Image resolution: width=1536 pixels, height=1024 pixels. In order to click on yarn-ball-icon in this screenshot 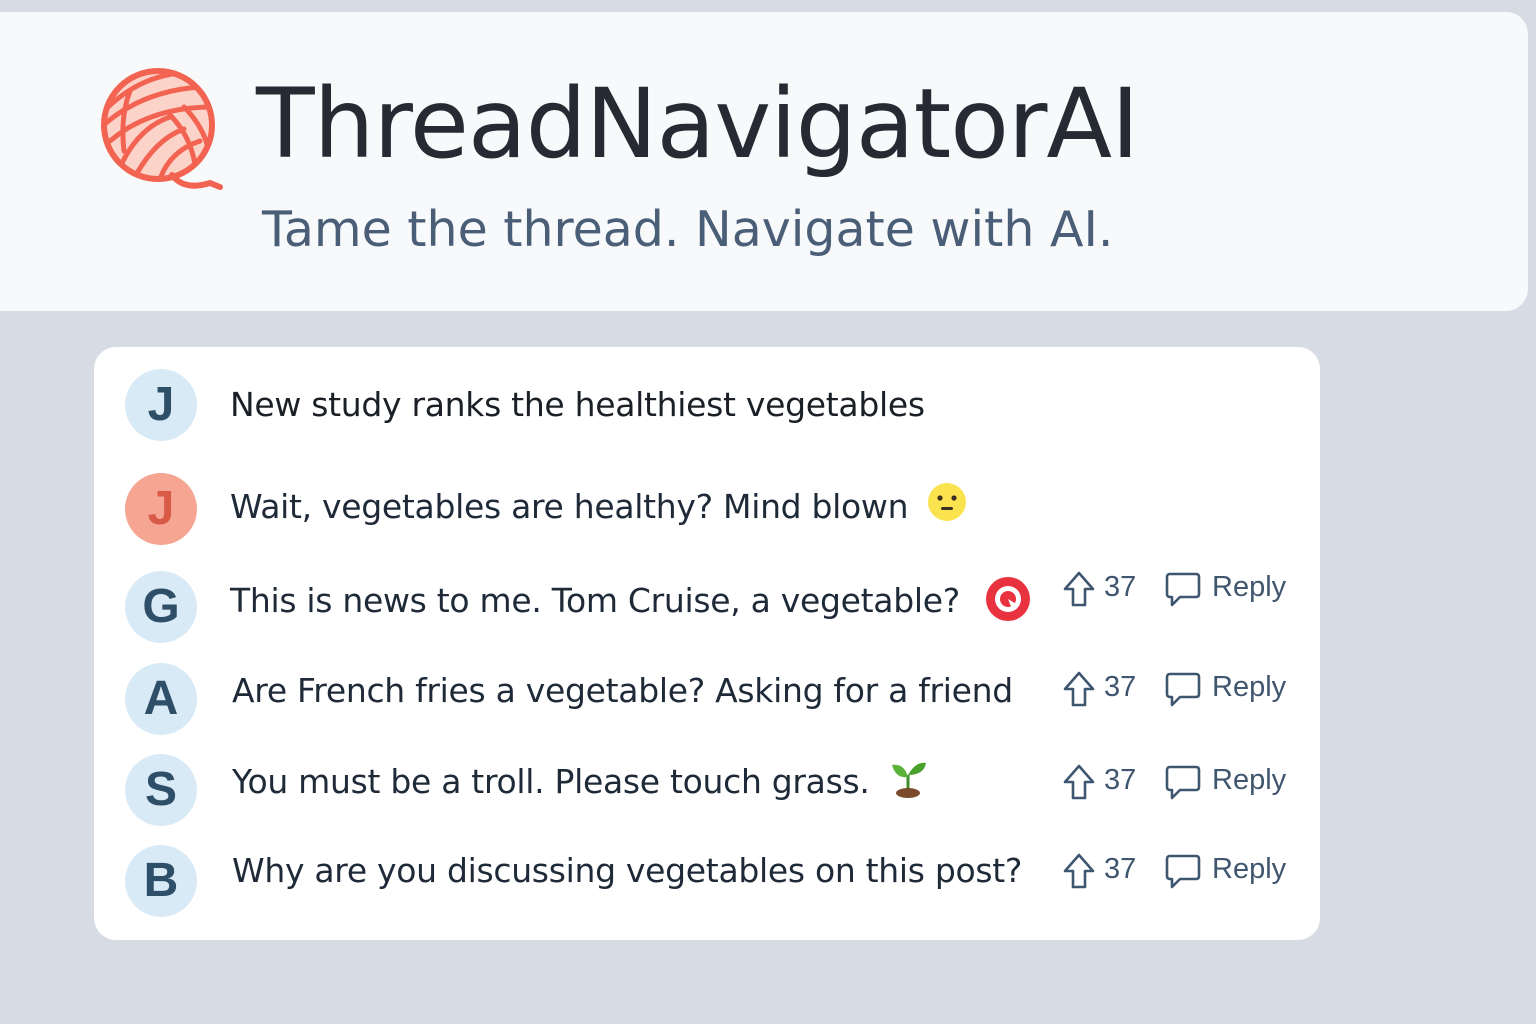, I will do `click(162, 129)`.